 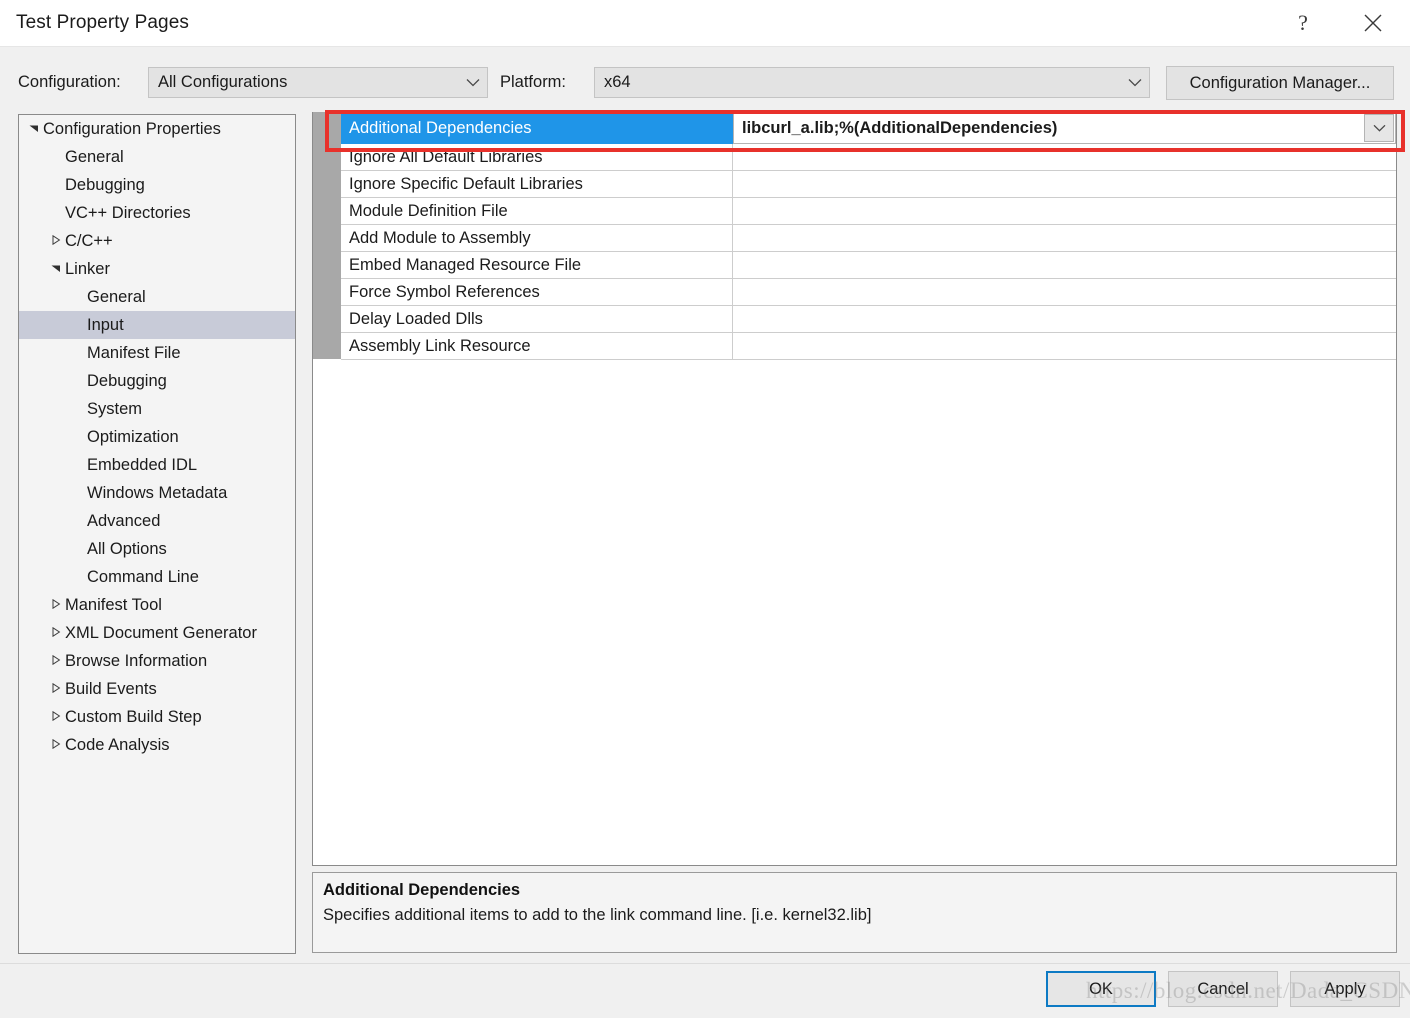 What do you see at coordinates (157, 129) in the screenshot?
I see `tree-item-configuration-properties: Configuration Properties` at bounding box center [157, 129].